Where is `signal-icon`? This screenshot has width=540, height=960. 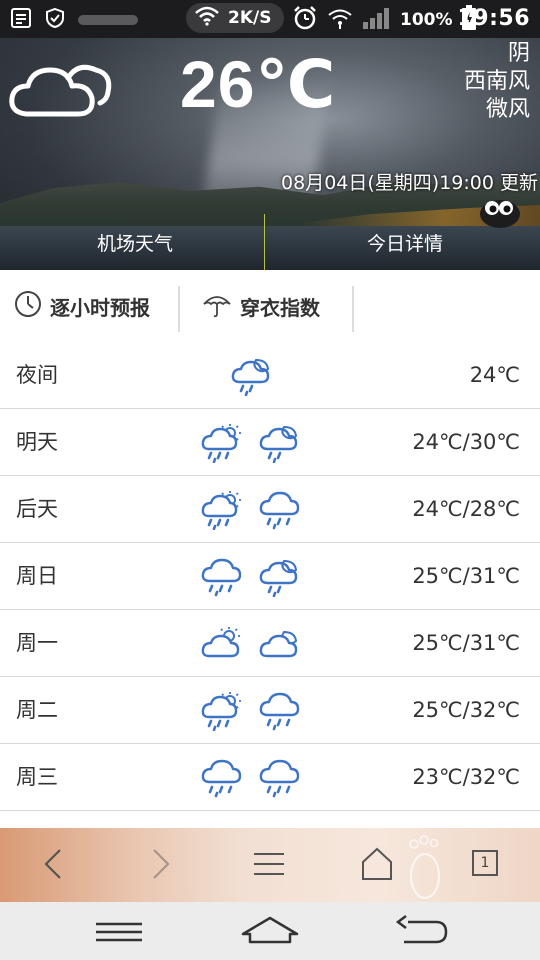 signal-icon is located at coordinates (377, 20).